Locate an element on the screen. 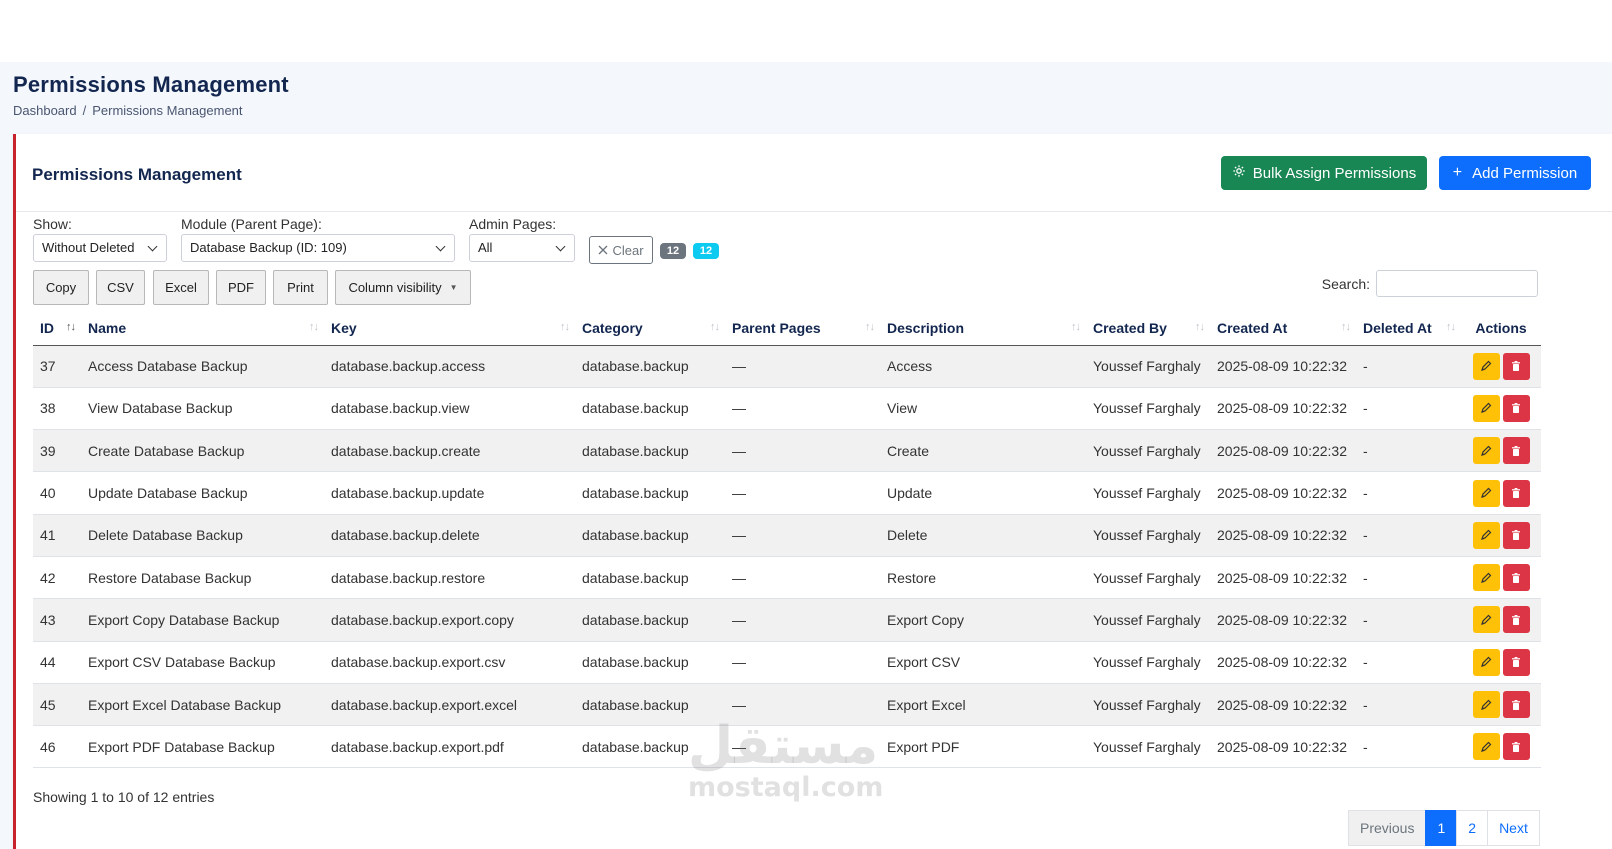  admin-pages-filter-select: All is located at coordinates (522, 248).